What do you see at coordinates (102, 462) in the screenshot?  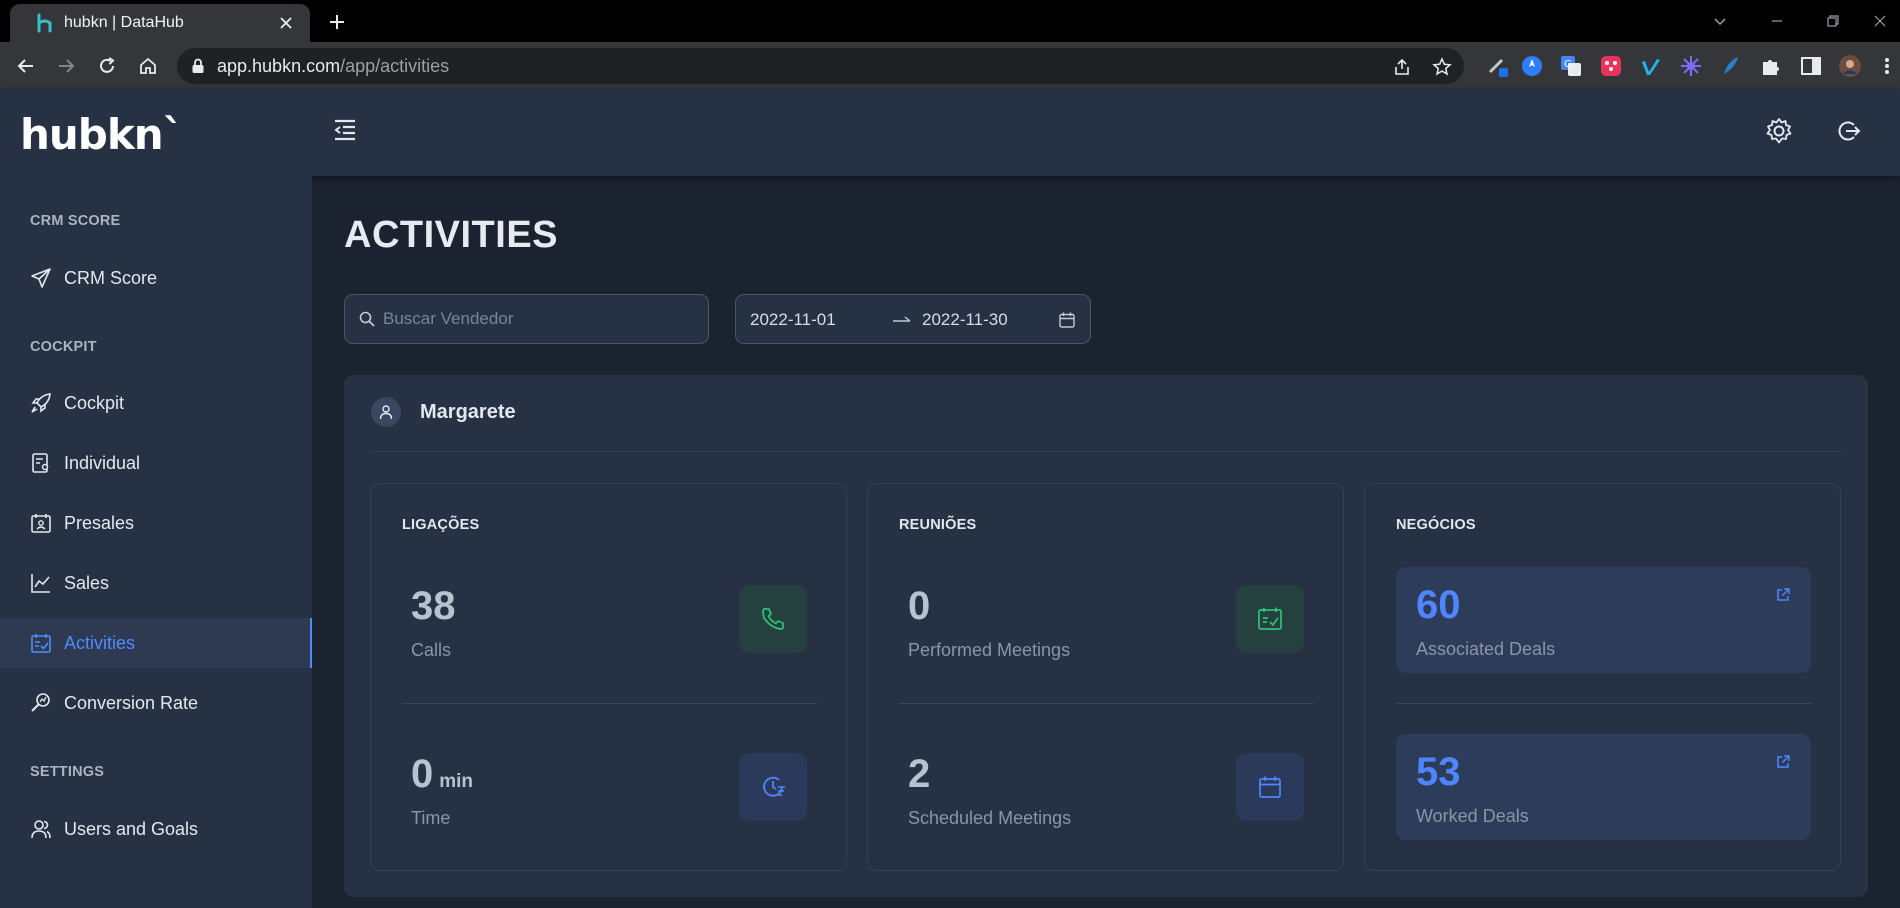 I see `sidebar-item-label: Individual` at bounding box center [102, 462].